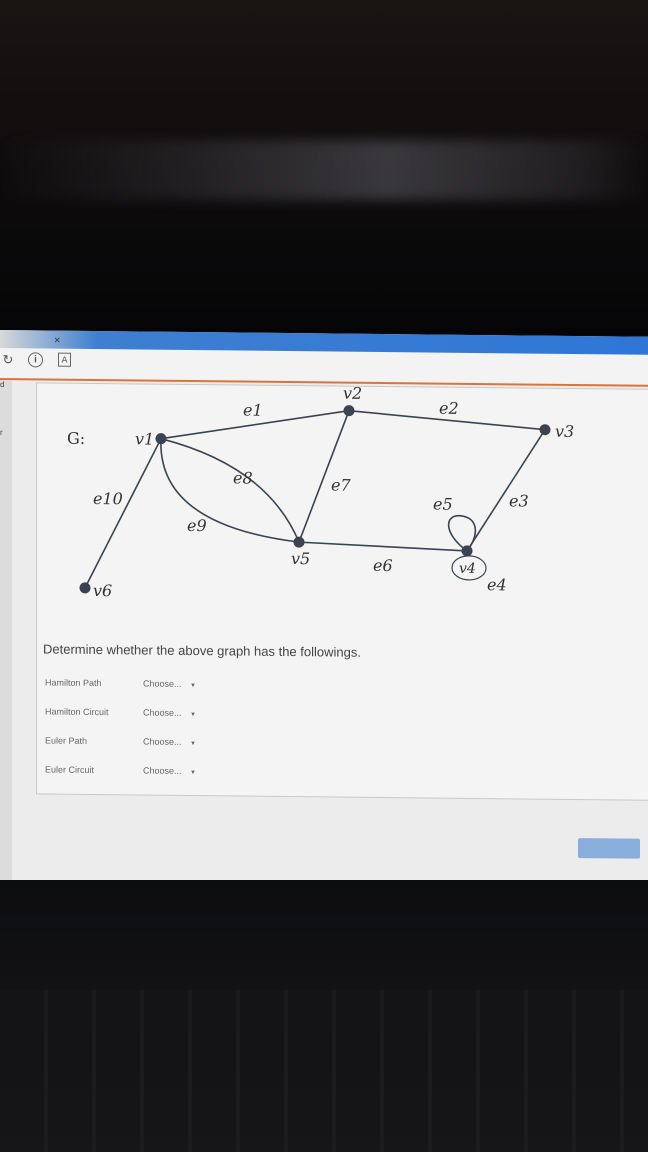 This screenshot has height=1152, width=648. Describe the element at coordinates (352, 393) in the screenshot. I see `vertex-label-v2: v2` at that location.